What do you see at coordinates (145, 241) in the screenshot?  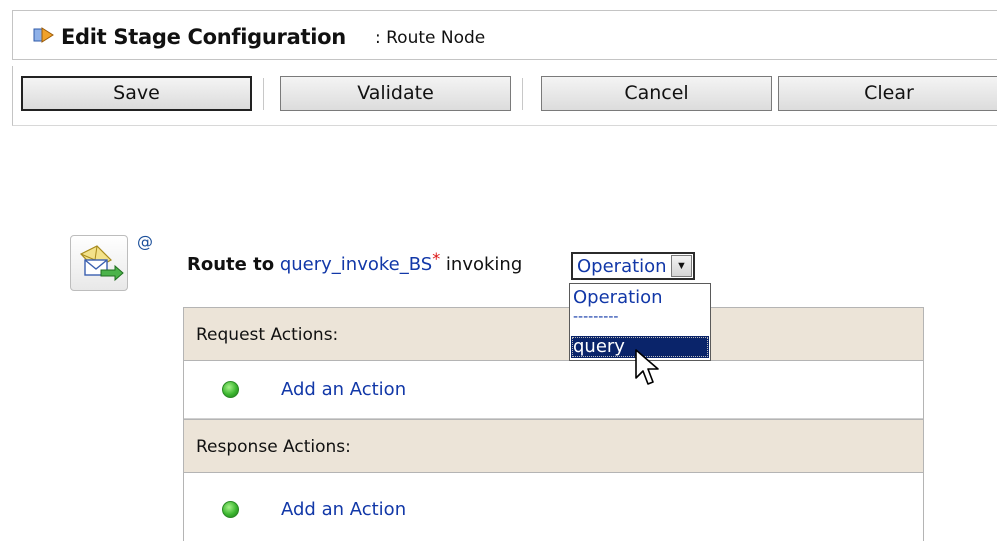 I see `at-marker: @` at bounding box center [145, 241].